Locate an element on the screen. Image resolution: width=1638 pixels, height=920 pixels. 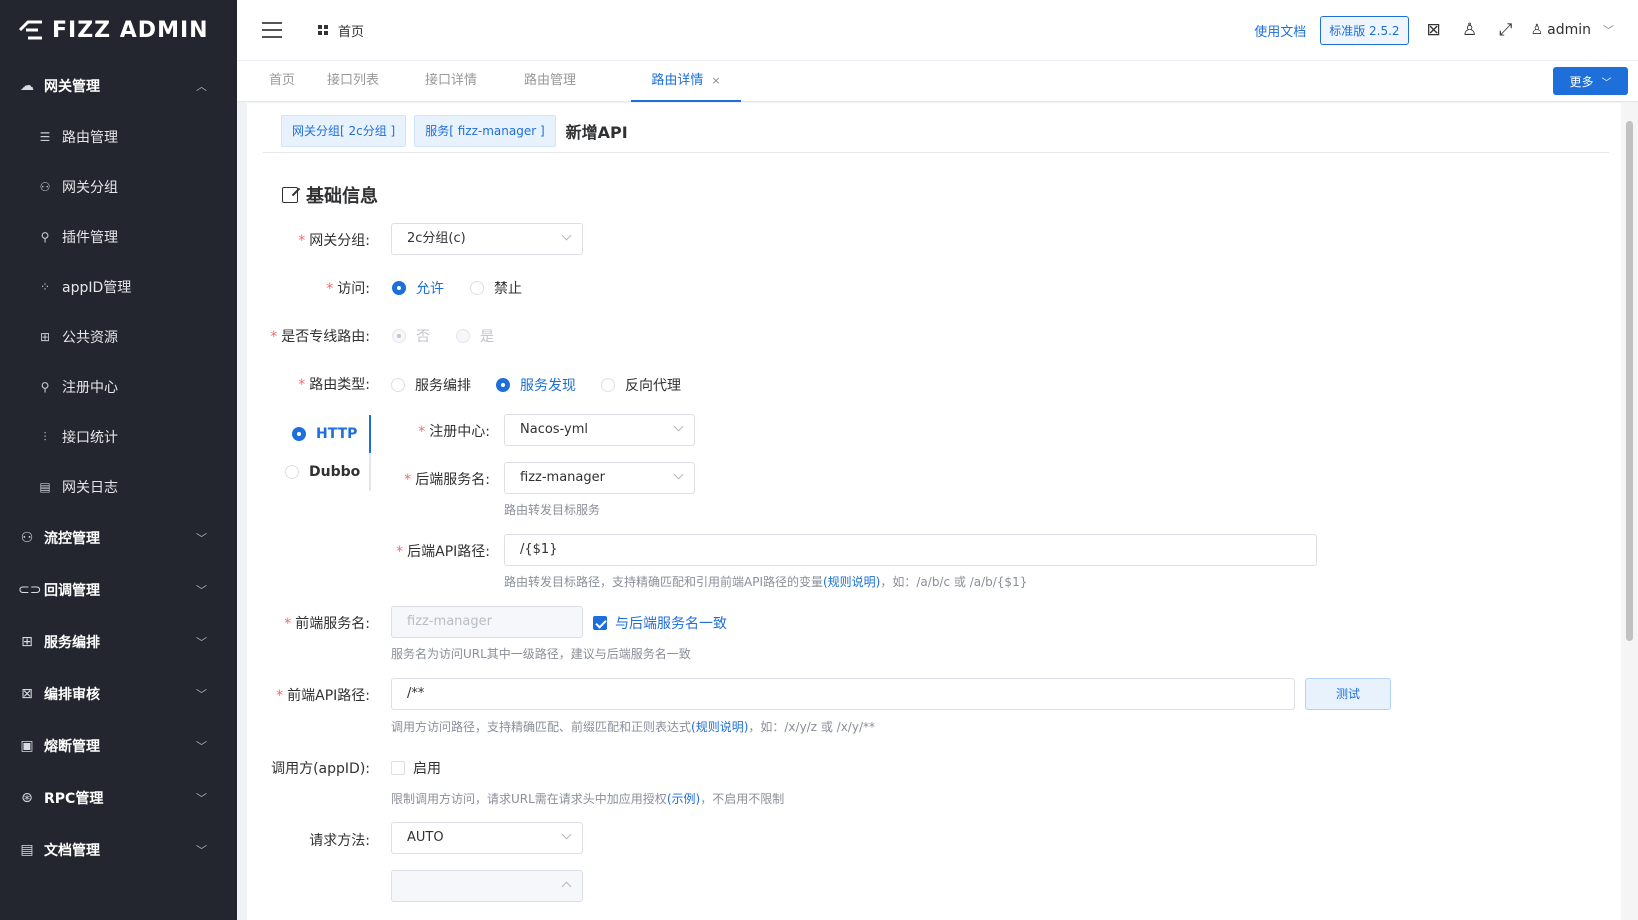
theme-shirt-icon: ♙ is located at coordinates (1470, 30).